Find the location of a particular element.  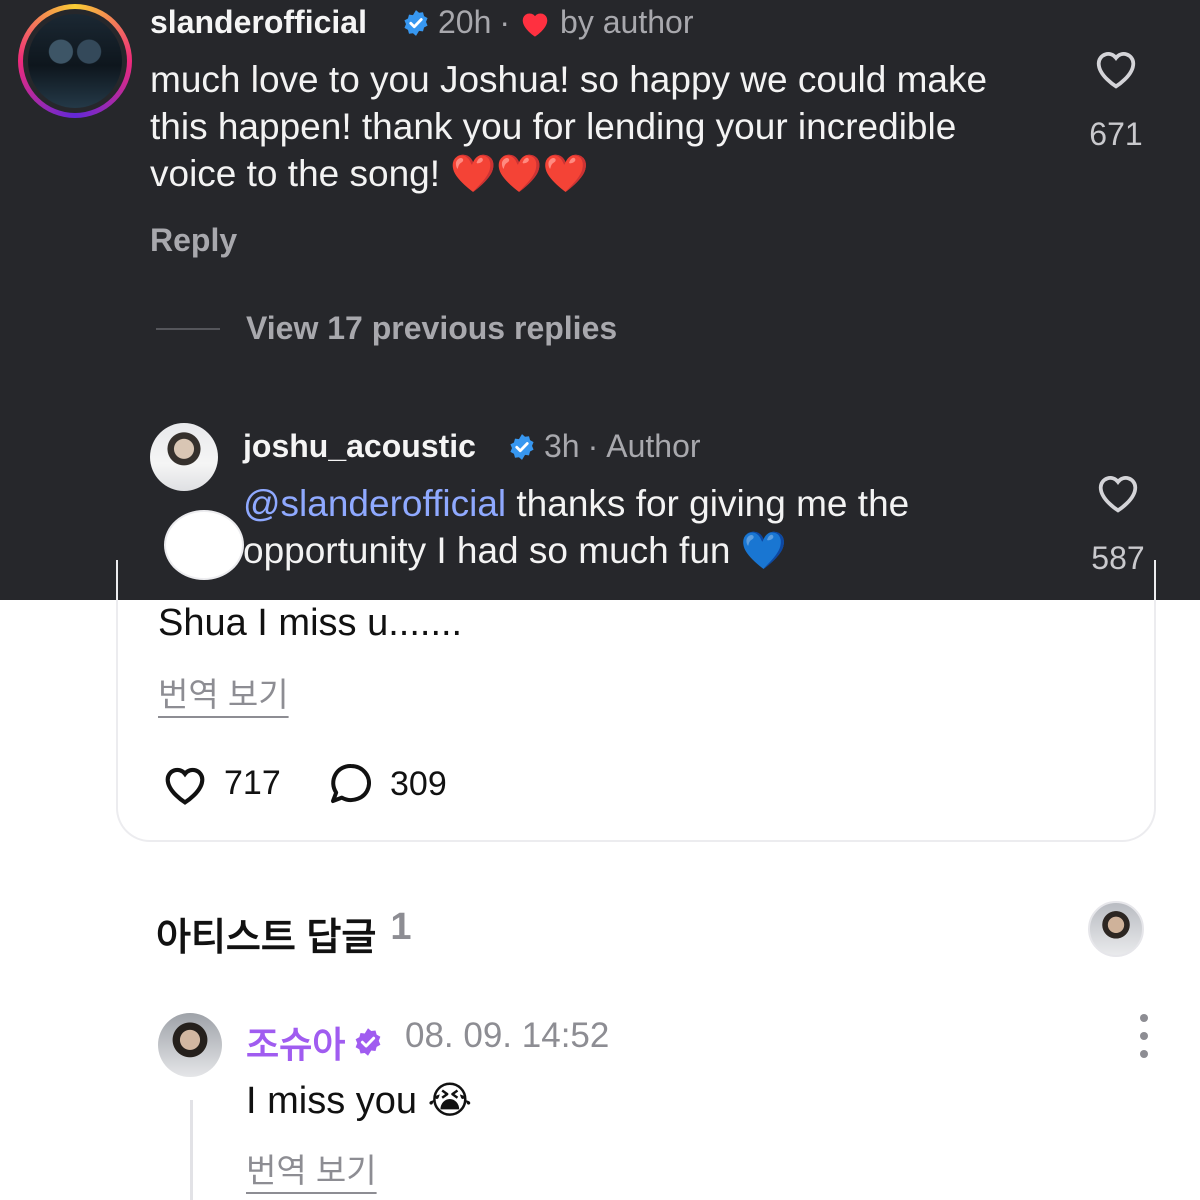

reply-username: joshu_acoustic is located at coordinates (359, 446).